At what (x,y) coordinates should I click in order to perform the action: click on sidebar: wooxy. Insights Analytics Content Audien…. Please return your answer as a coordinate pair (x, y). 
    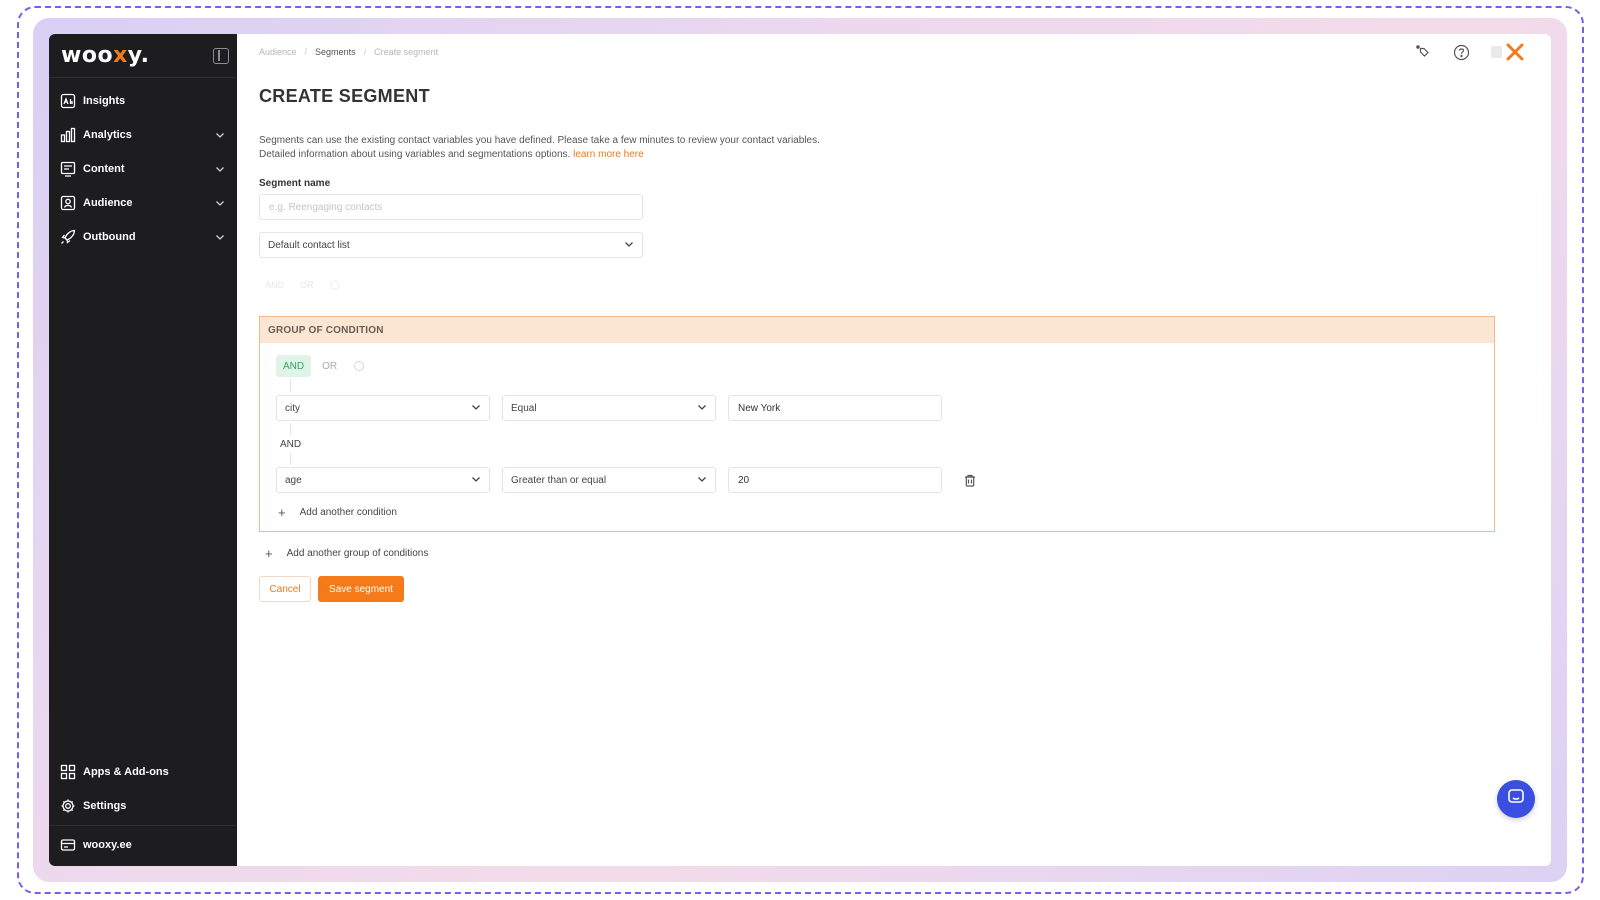
    Looking at the image, I should click on (143, 450).